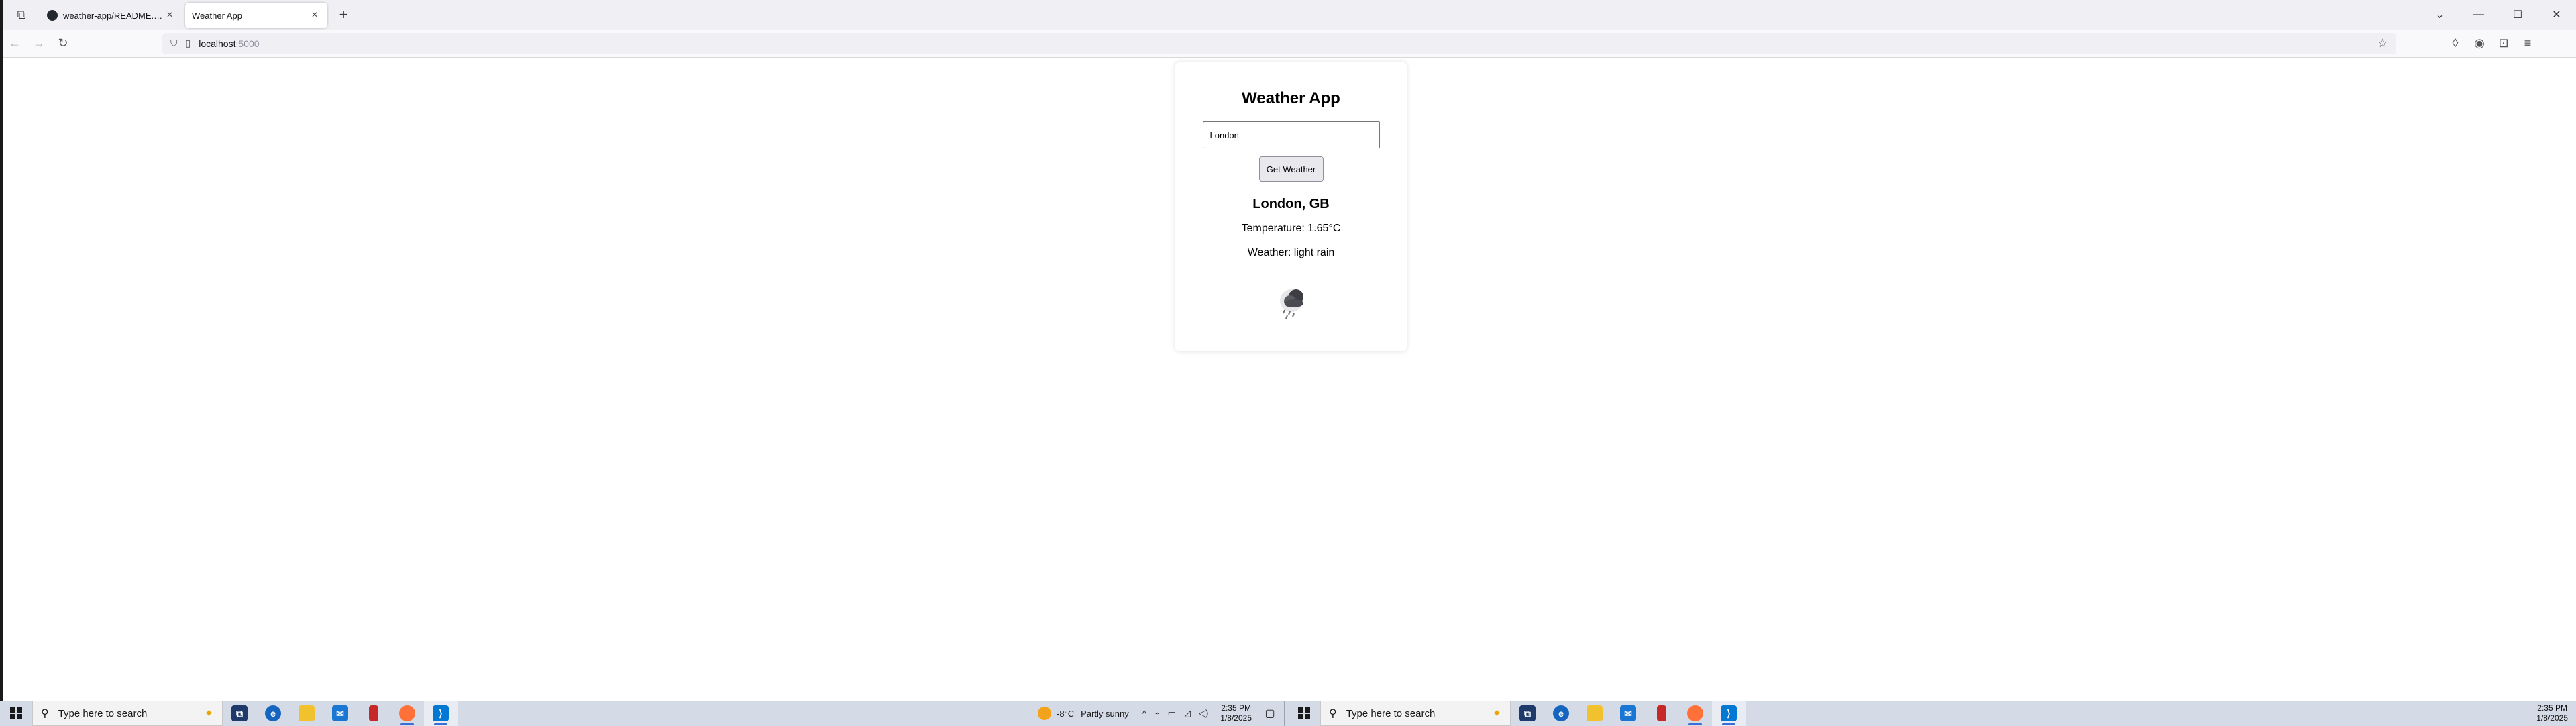 This screenshot has height=726, width=2576. What do you see at coordinates (174, 44) in the screenshot?
I see `shield-icon: ⛉` at bounding box center [174, 44].